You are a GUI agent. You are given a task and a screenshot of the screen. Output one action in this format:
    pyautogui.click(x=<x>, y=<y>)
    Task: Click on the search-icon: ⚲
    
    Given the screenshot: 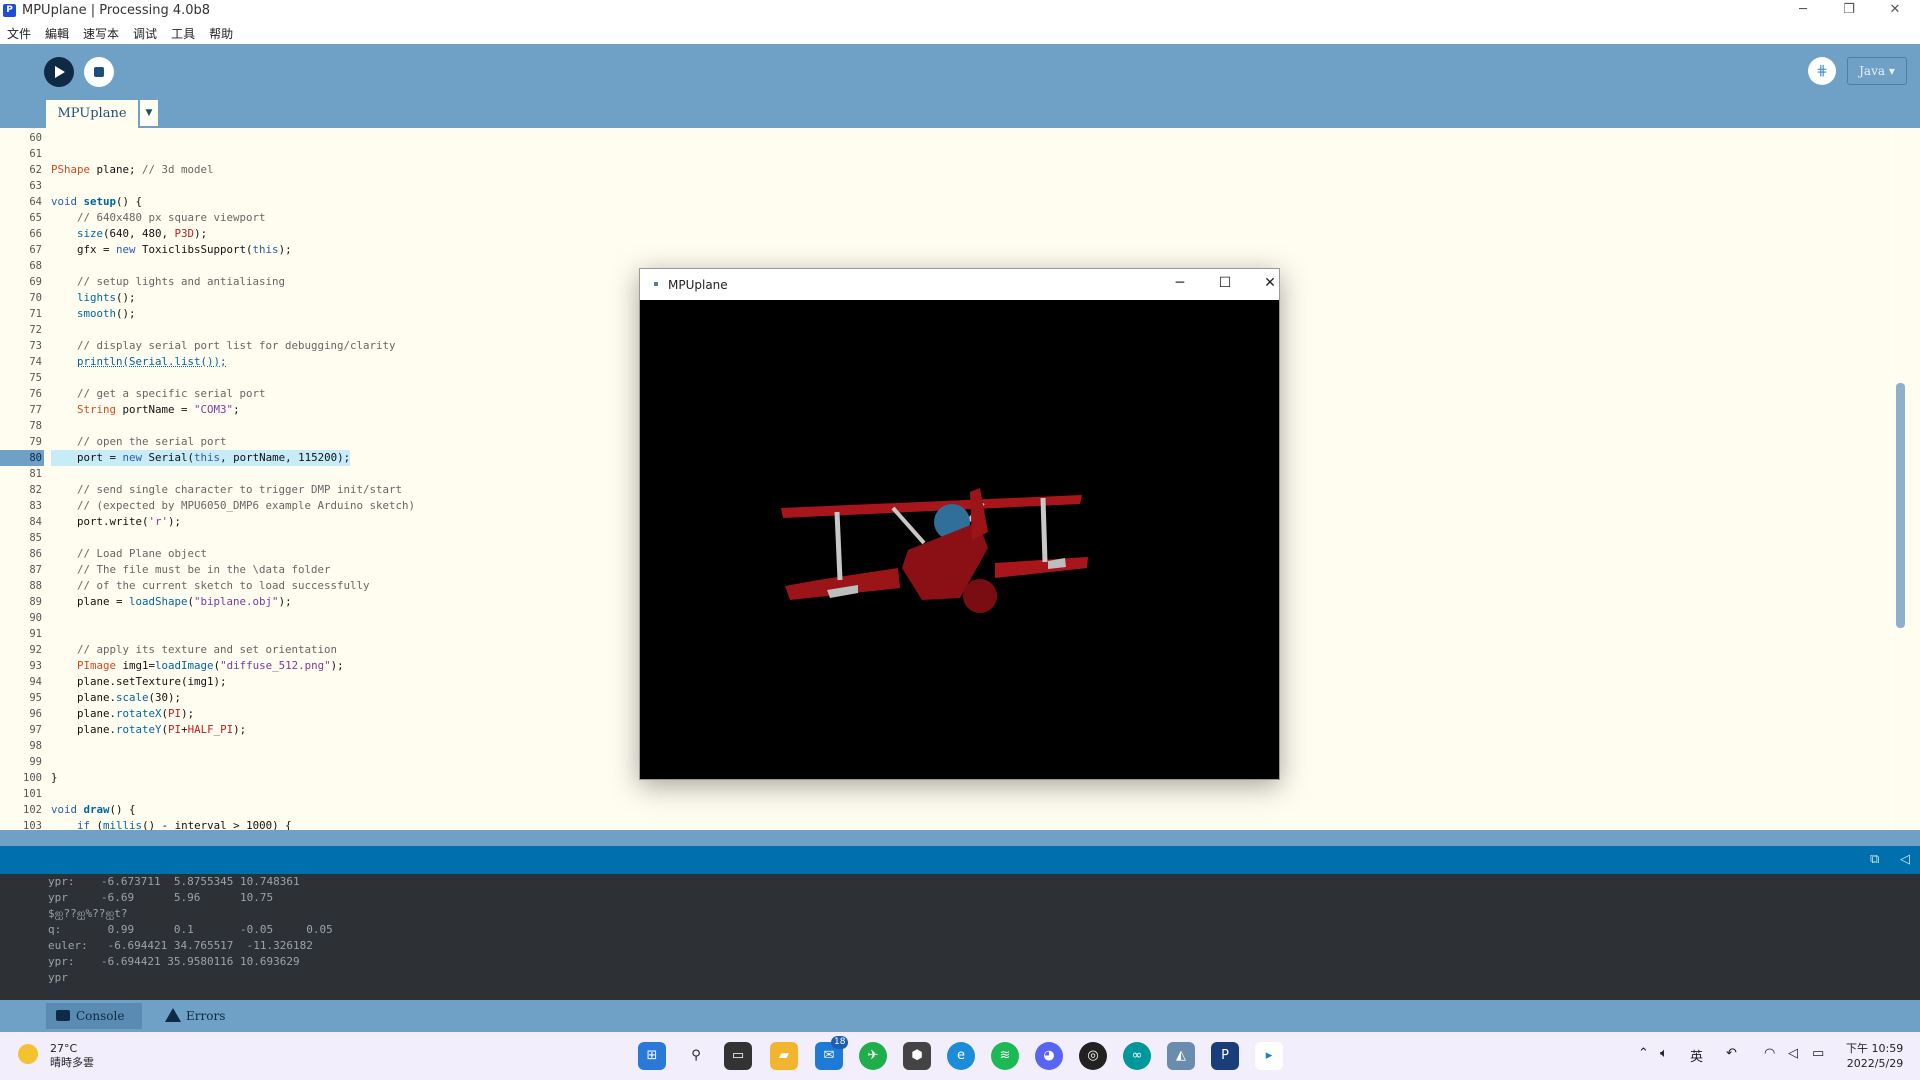 What is the action you would take?
    pyautogui.click(x=696, y=1056)
    